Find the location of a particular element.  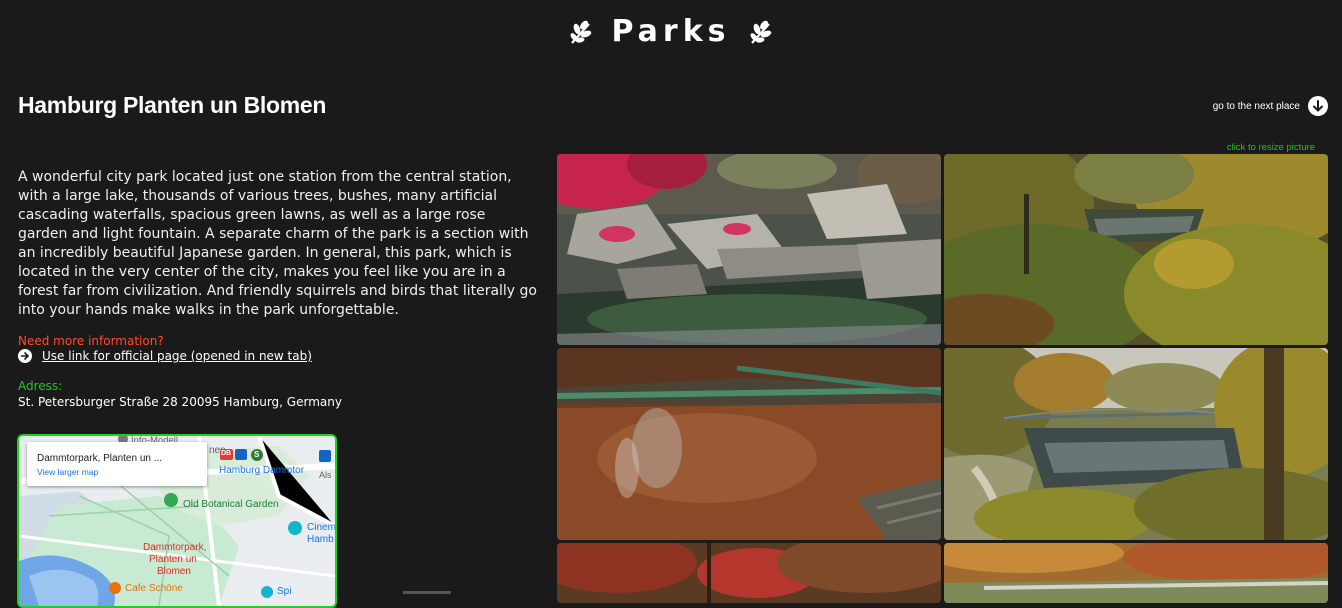

map-label-s: S is located at coordinates (257, 454).